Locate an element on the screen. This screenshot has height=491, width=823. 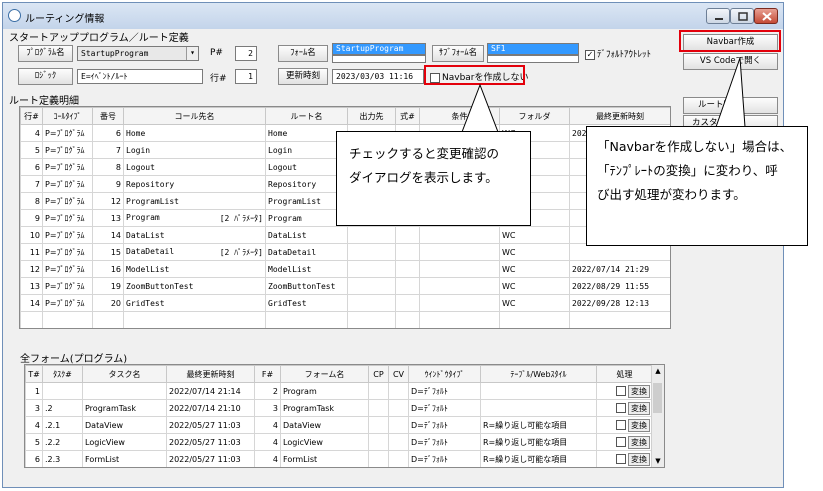
right-callout-line1: 「Navbarを作成しない」場合は、 is located at coordinates (695, 146).